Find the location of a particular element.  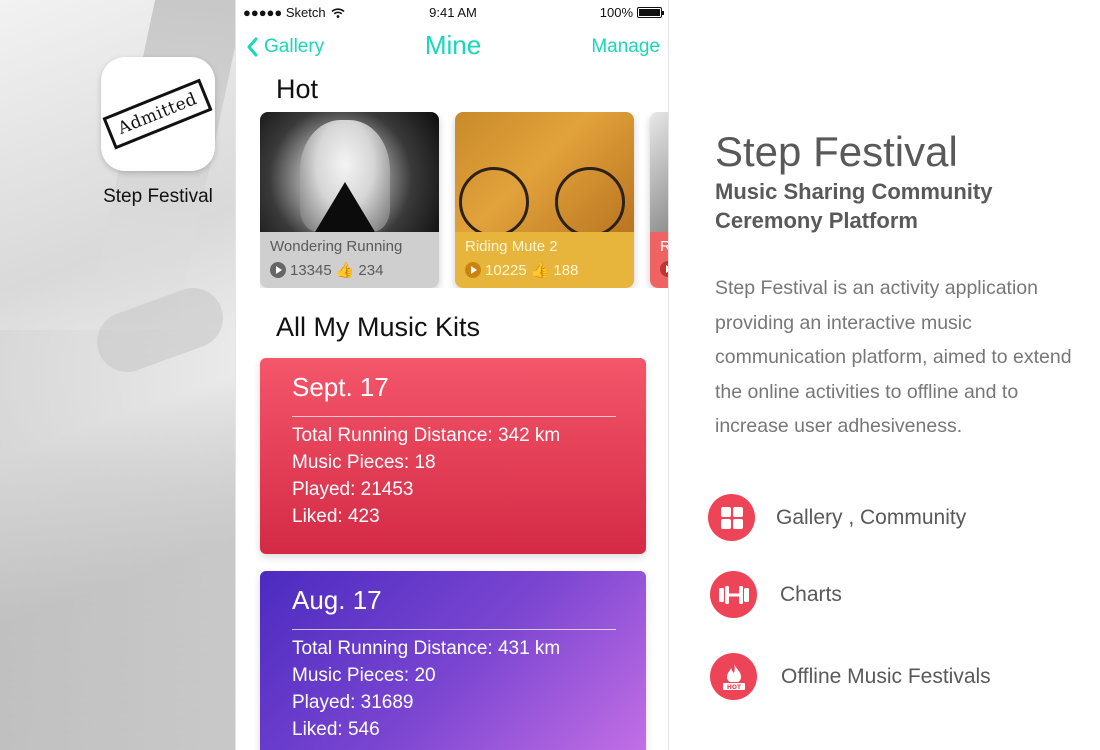

hot-card-stats: 10225 👍 188 is located at coordinates (544, 270).